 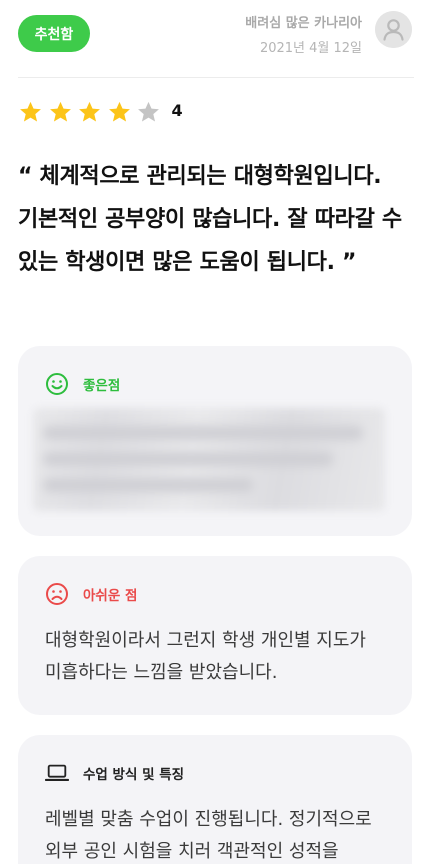 What do you see at coordinates (310, 48) in the screenshot?
I see `review-date: 2021년 4월 12일` at bounding box center [310, 48].